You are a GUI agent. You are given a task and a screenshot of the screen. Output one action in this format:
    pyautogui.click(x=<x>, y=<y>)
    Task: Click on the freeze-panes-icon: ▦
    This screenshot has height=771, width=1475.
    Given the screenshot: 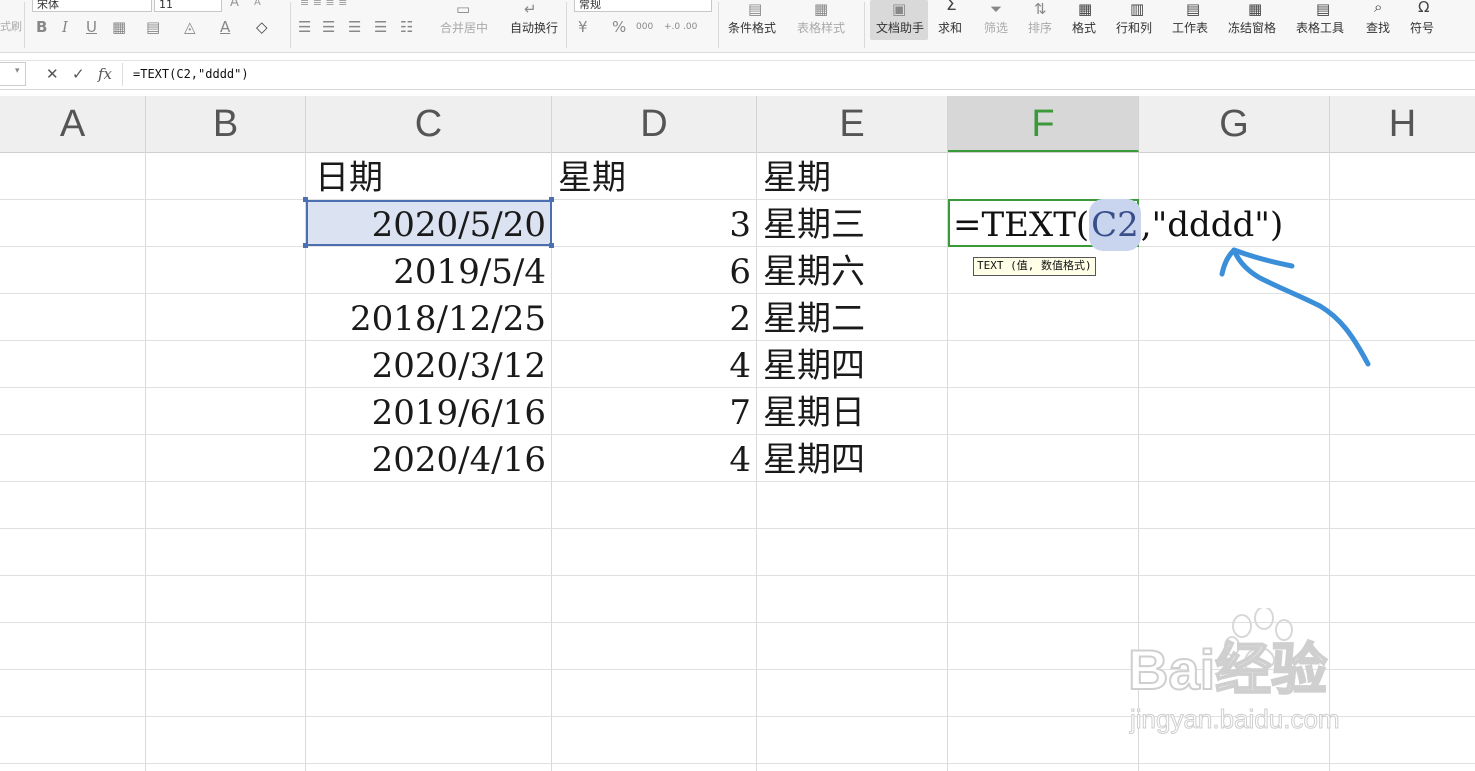 What is the action you would take?
    pyautogui.click(x=1255, y=9)
    